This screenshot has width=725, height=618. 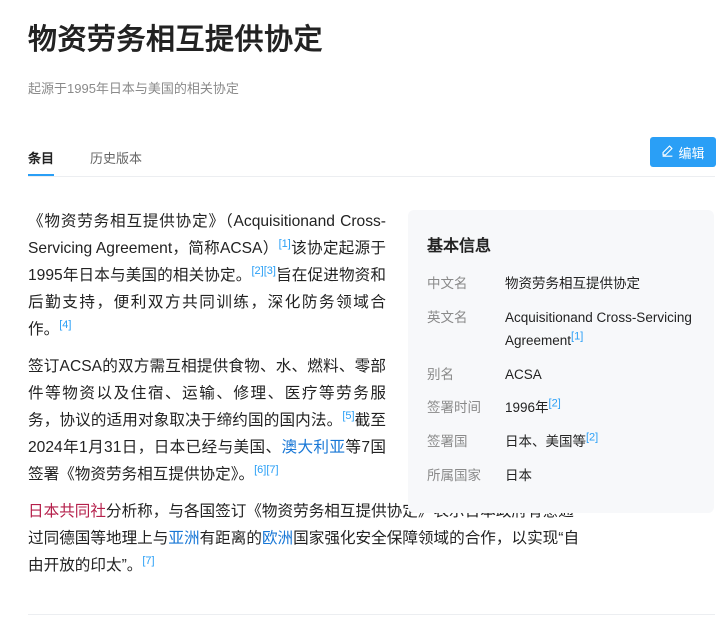 What do you see at coordinates (545, 441) in the screenshot?
I see `infobox-value-text: 日本、美国等` at bounding box center [545, 441].